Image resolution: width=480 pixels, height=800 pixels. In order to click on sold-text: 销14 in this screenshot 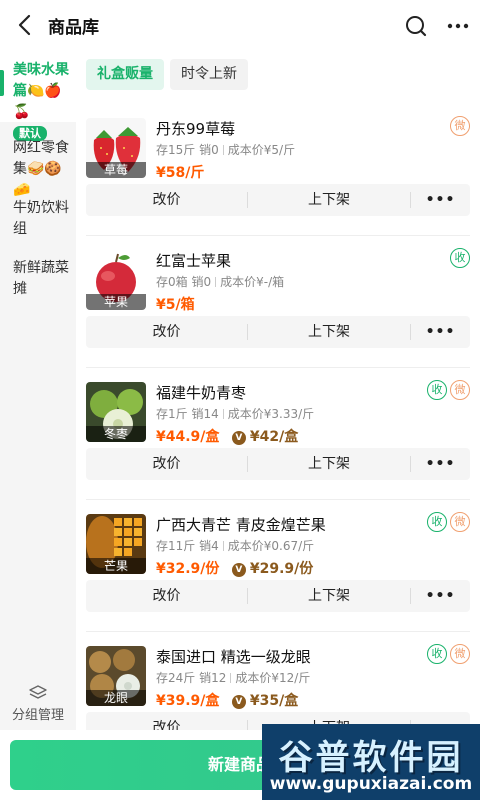, I will do `click(205, 414)`.